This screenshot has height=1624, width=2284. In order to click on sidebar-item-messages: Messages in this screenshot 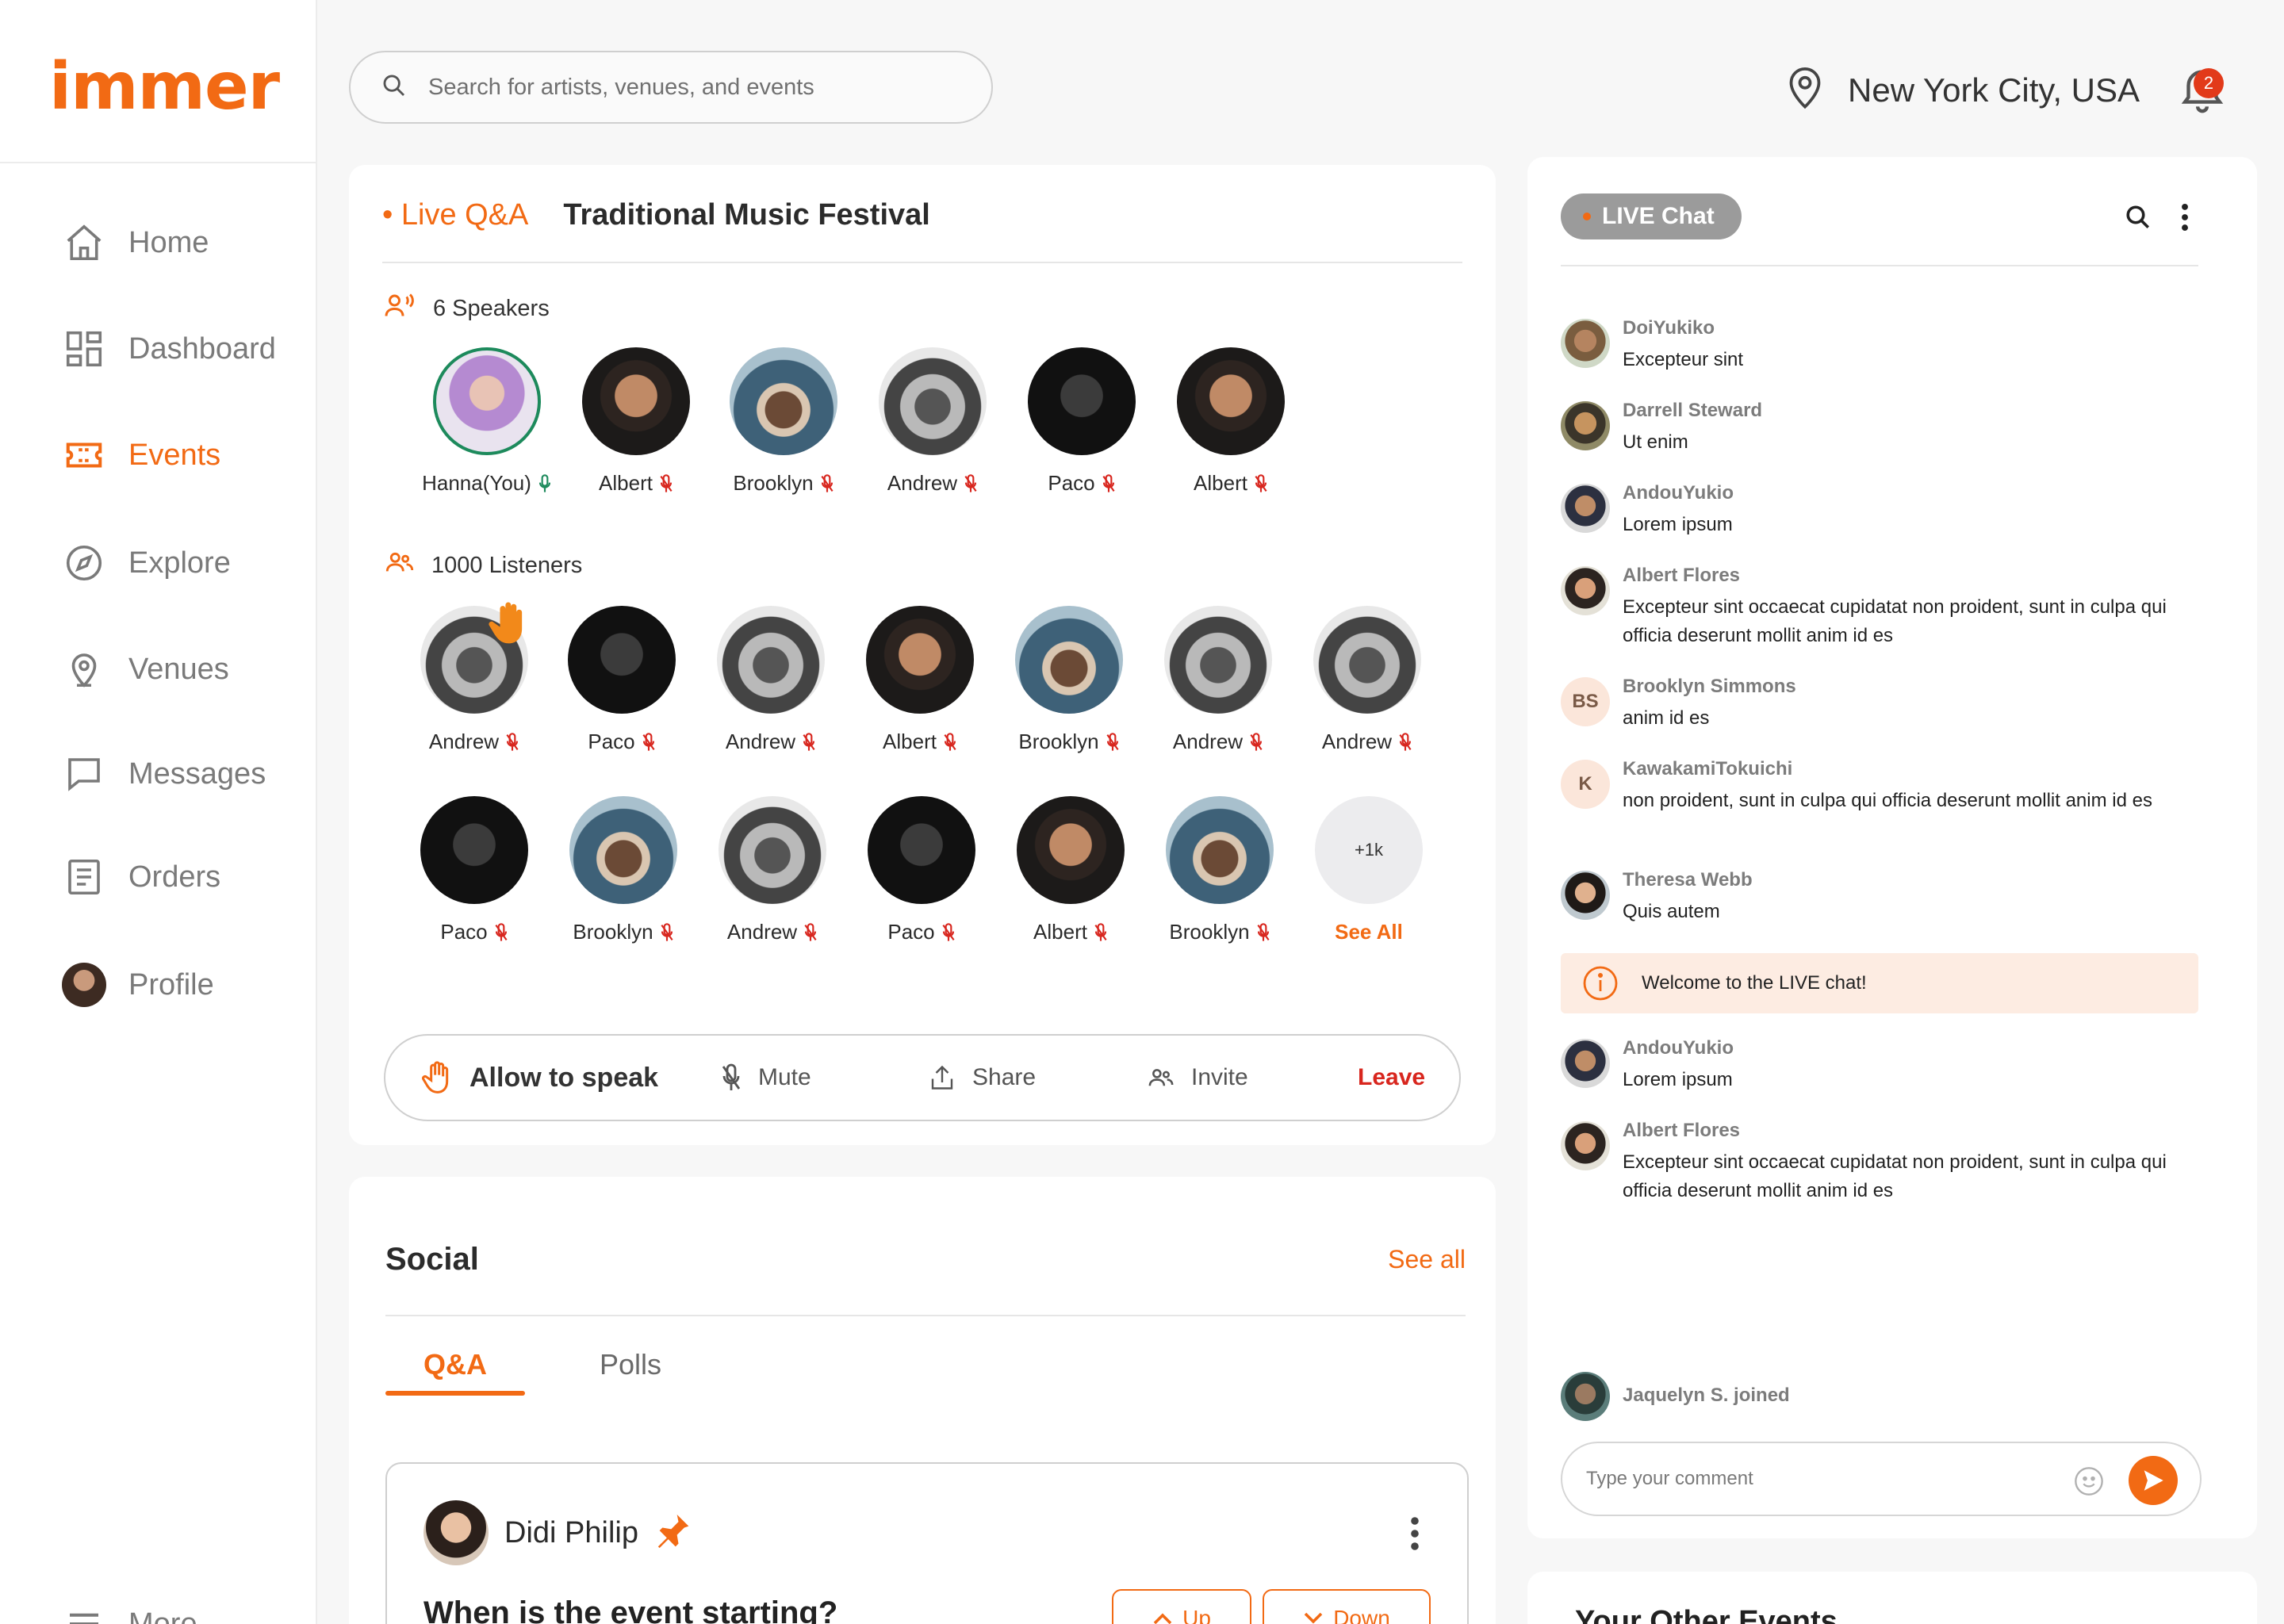, I will do `click(164, 774)`.